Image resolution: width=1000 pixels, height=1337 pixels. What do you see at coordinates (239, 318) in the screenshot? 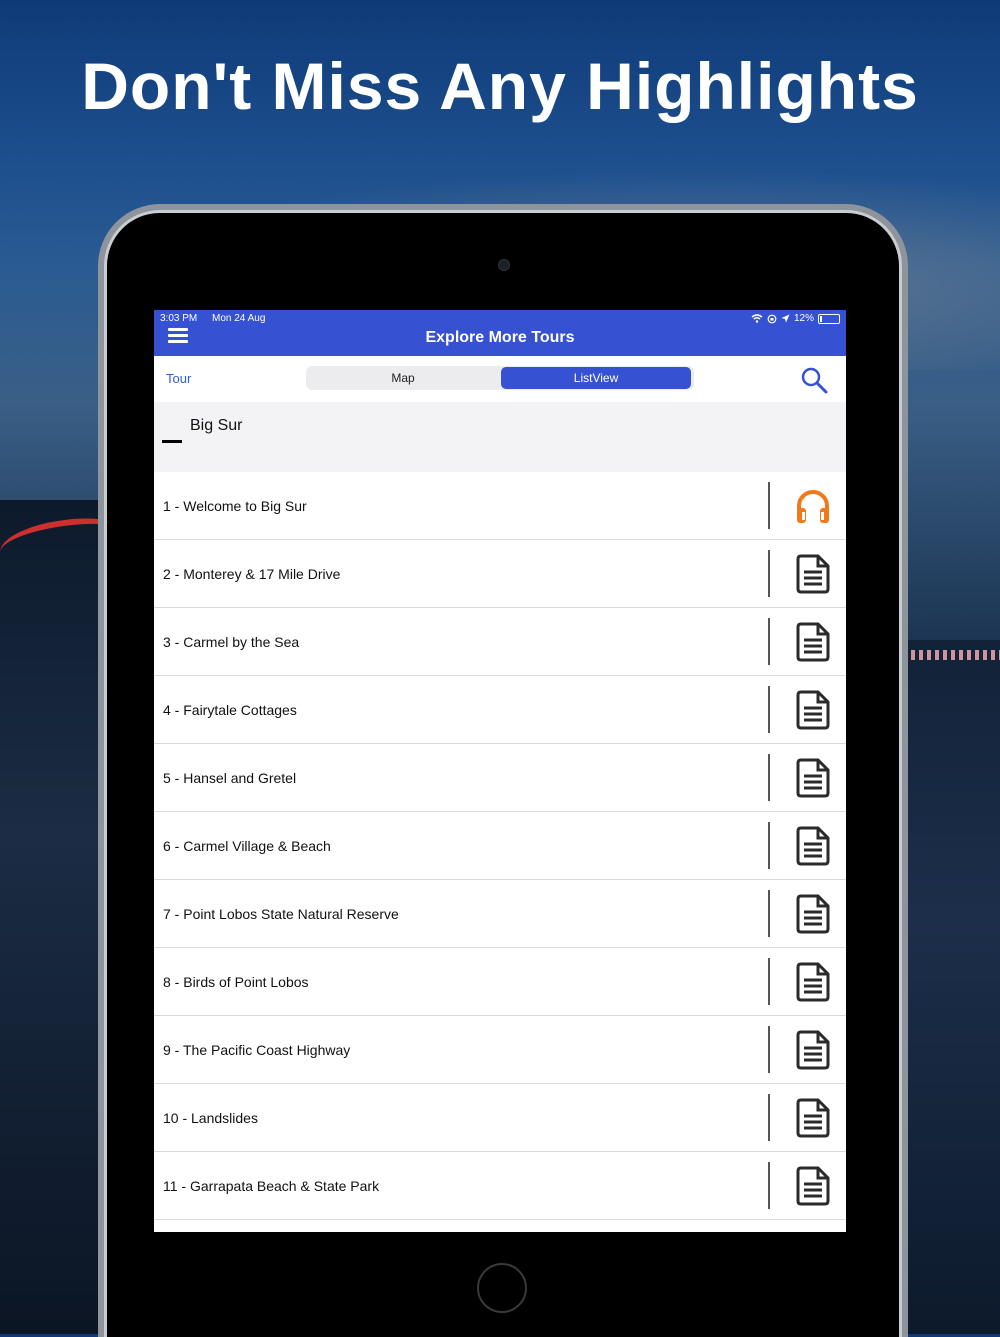
I see `status-date: Mon 24 Aug` at bounding box center [239, 318].